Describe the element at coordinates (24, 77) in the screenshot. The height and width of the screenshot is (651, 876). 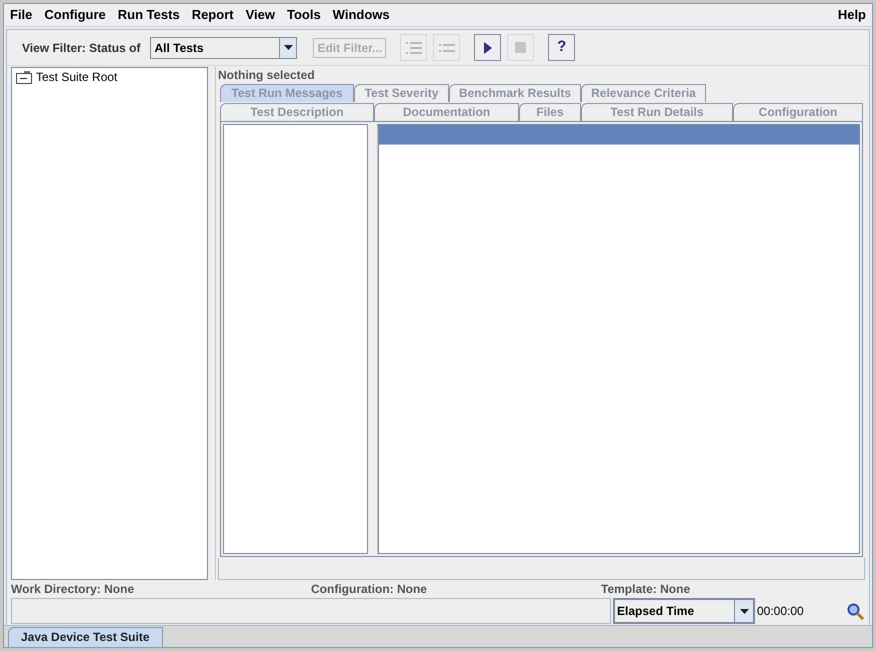
I see `folder-icon` at that location.